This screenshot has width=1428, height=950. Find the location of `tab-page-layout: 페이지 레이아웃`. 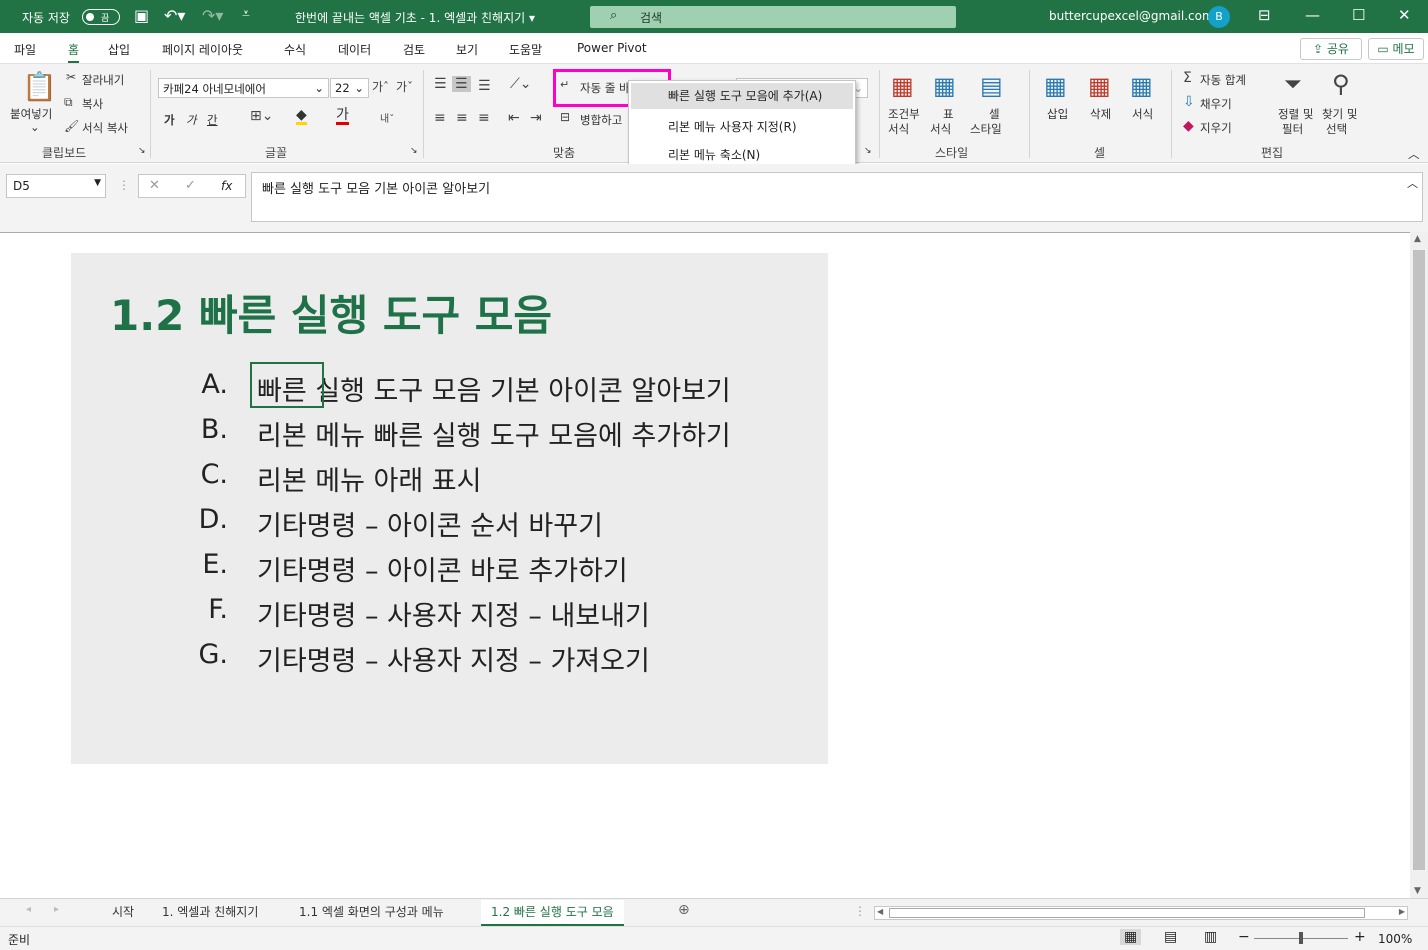

tab-page-layout: 페이지 레이아웃 is located at coordinates (202, 49).